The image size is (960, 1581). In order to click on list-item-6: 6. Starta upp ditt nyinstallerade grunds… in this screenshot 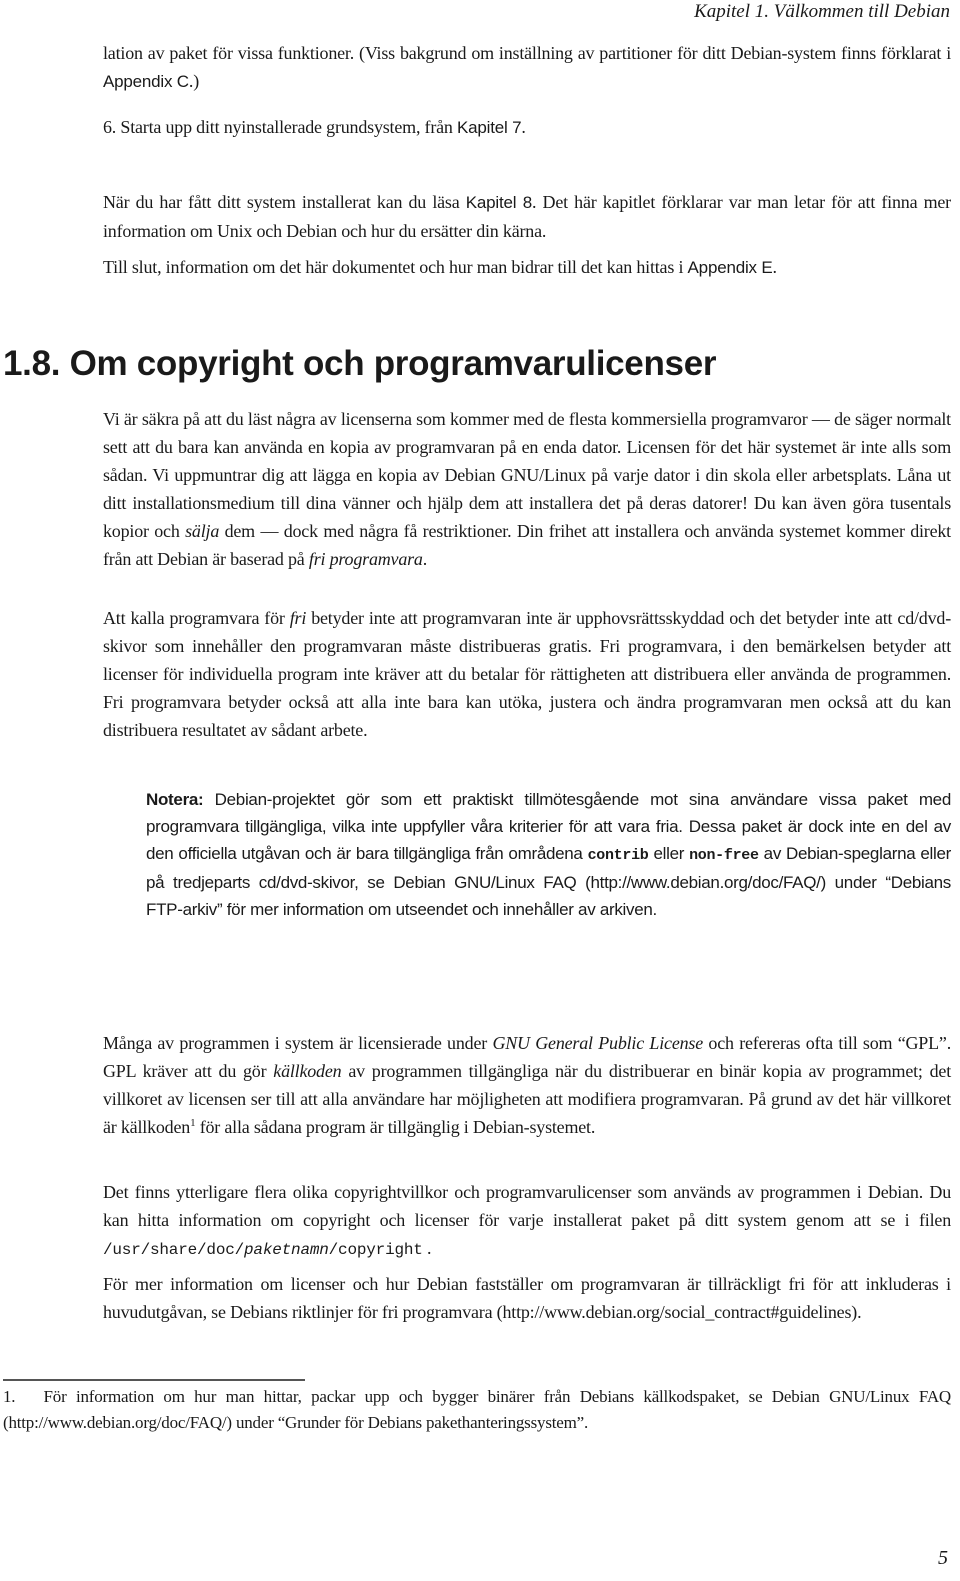, I will do `click(527, 127)`.